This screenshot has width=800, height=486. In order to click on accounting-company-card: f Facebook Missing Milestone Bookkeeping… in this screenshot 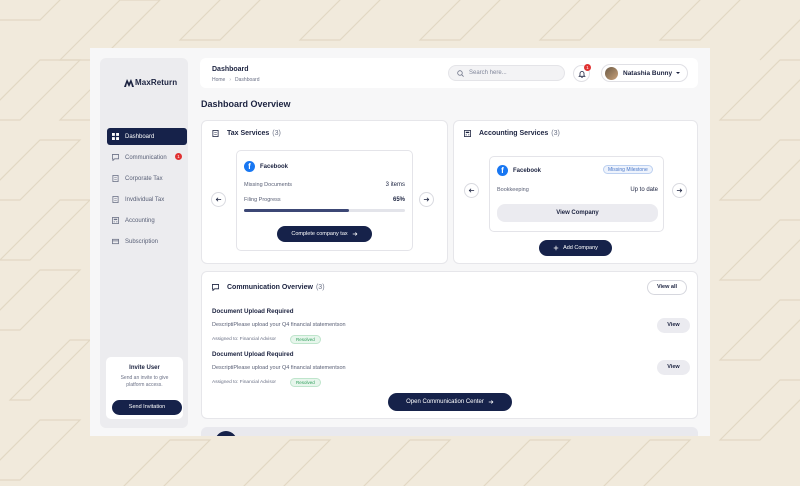, I will do `click(576, 194)`.